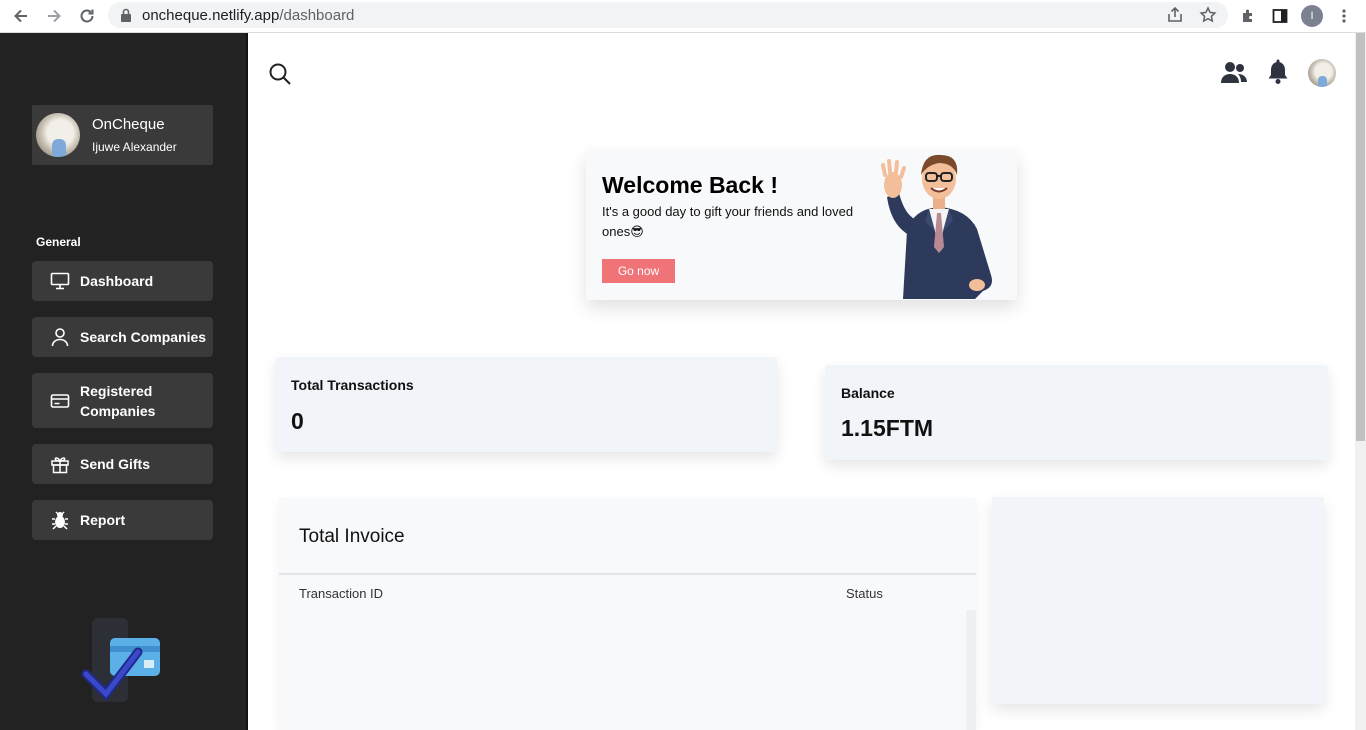 Image resolution: width=1366 pixels, height=730 pixels. Describe the element at coordinates (128, 124) in the screenshot. I see `org-name: OnCheque` at that location.